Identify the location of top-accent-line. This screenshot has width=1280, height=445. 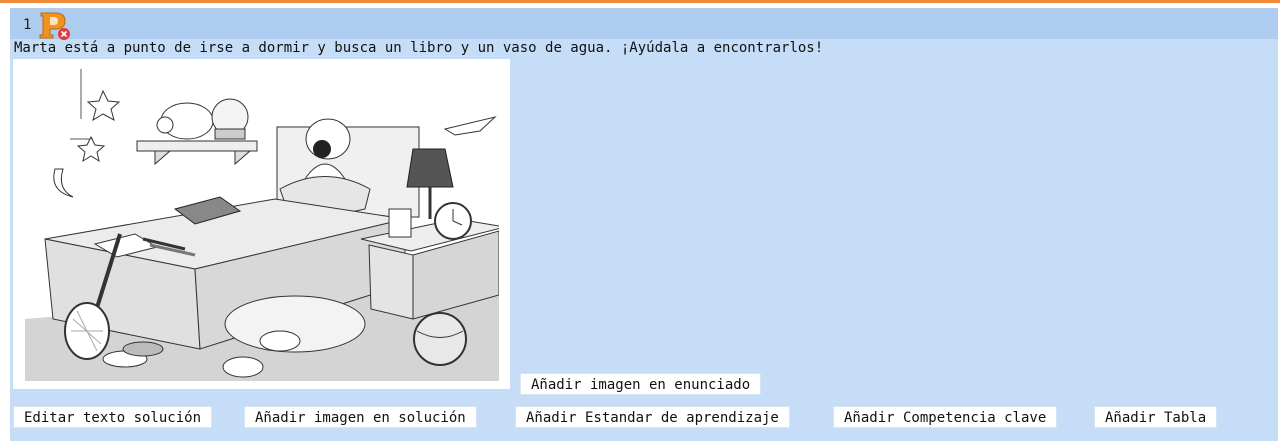
(640, 1).